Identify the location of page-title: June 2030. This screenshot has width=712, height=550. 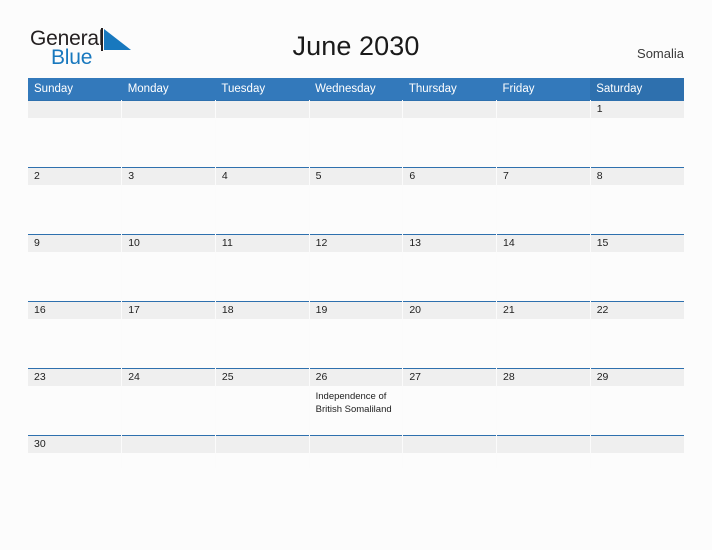
(356, 46).